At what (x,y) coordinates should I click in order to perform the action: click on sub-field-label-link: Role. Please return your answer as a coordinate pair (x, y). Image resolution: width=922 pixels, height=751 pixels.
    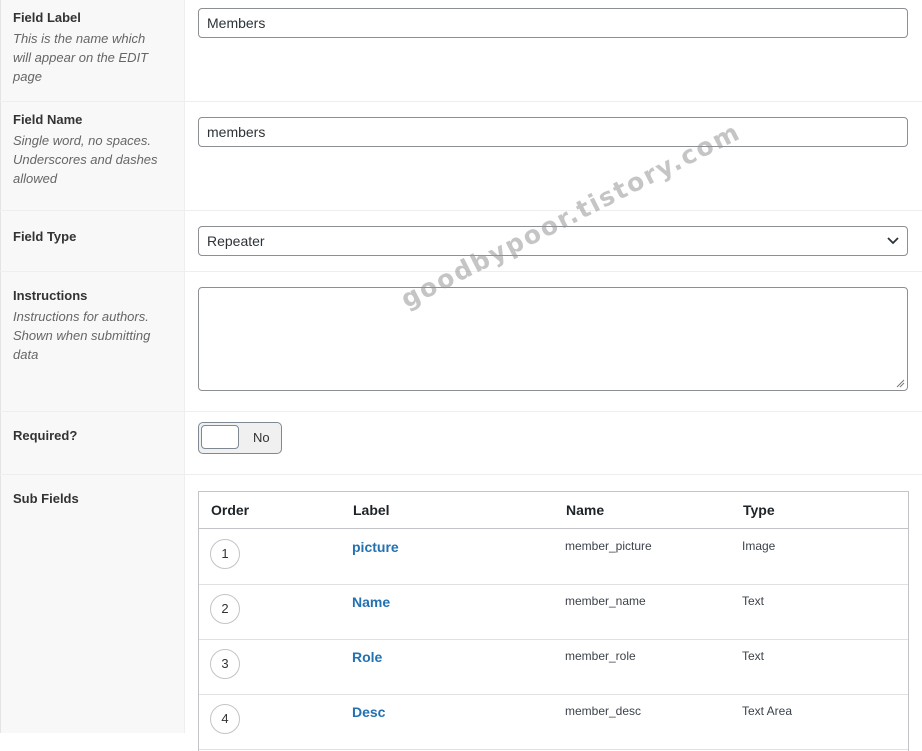
    Looking at the image, I should click on (367, 657).